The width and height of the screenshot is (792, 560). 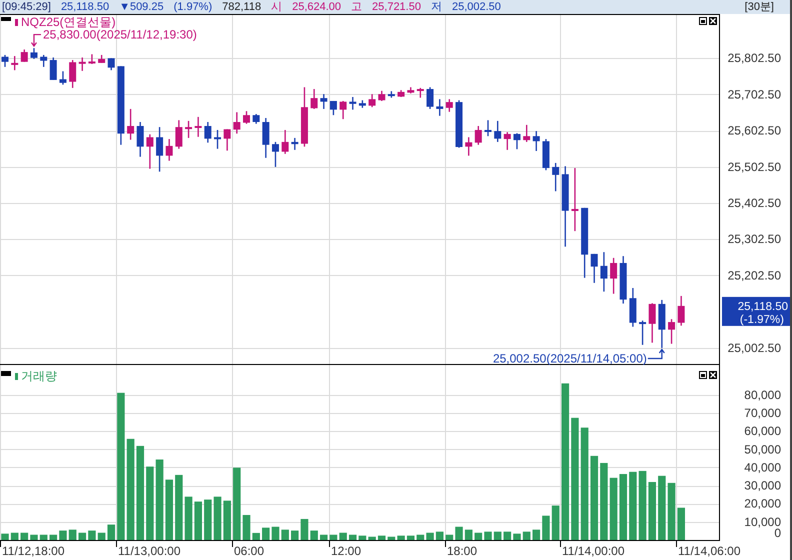 What do you see at coordinates (396, 7) in the screenshot?
I see `quote-text: 25,721.50` at bounding box center [396, 7].